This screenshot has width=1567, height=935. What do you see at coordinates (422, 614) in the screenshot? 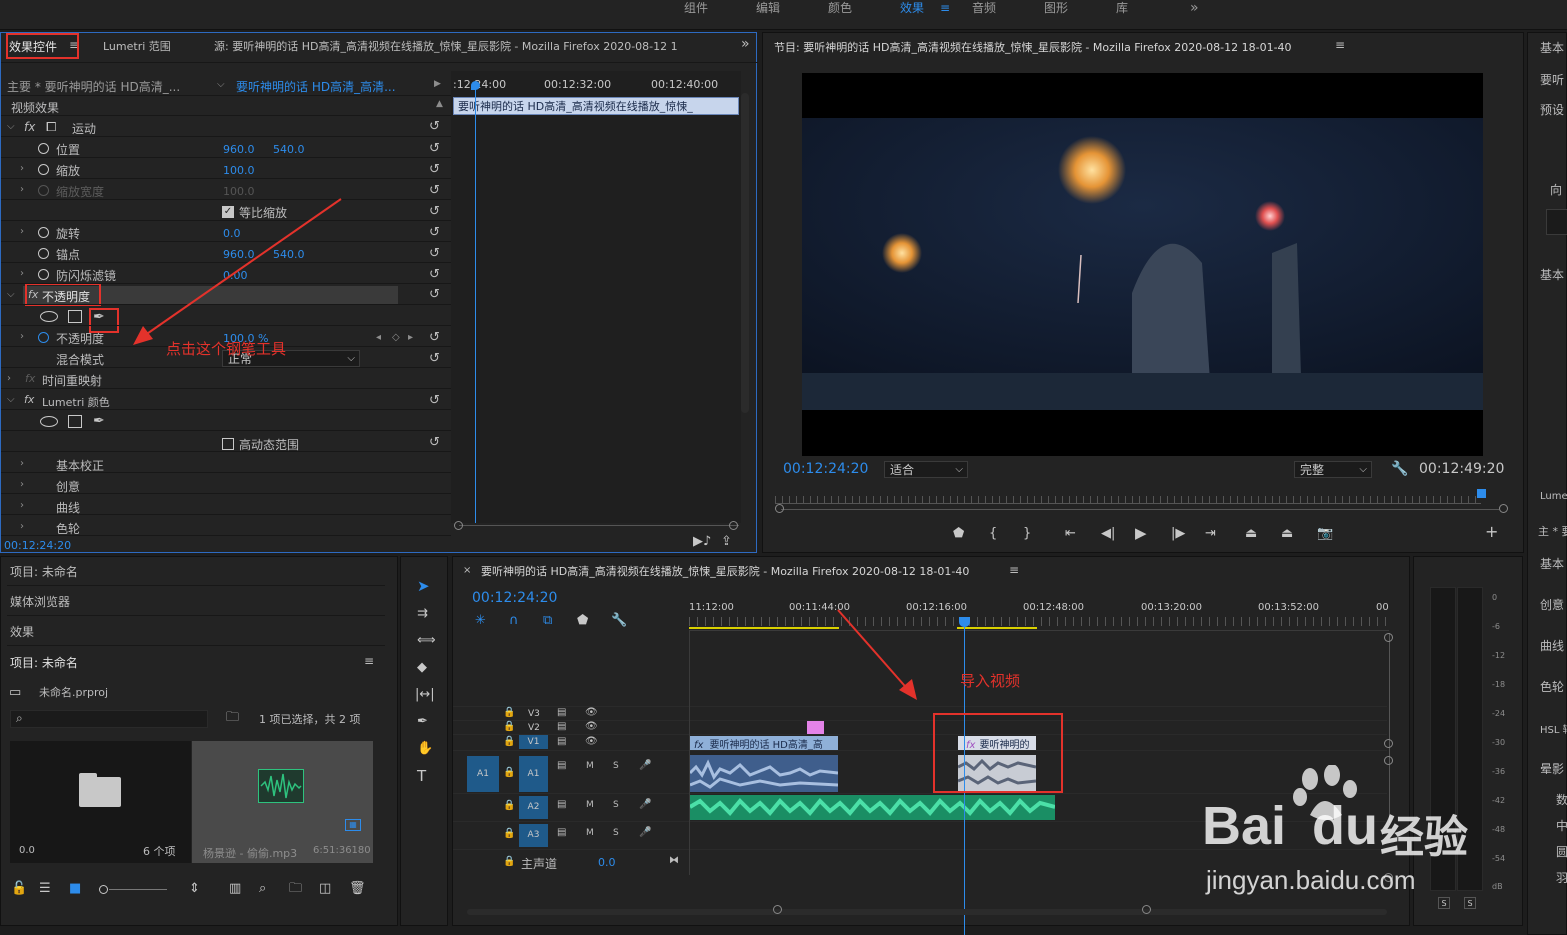
I see `track-select-tool-icon: ⇉` at bounding box center [422, 614].